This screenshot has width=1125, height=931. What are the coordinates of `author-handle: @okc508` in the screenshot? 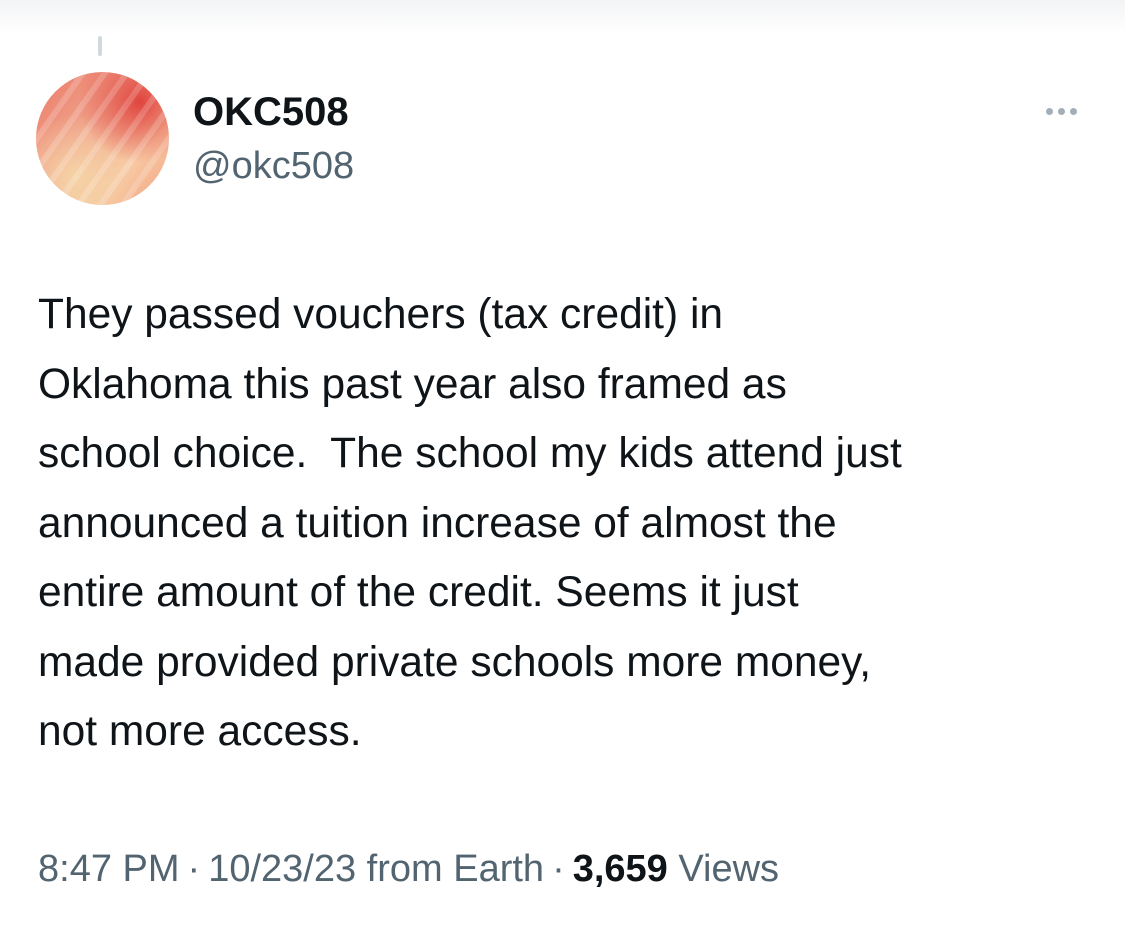 It's located at (273, 166).